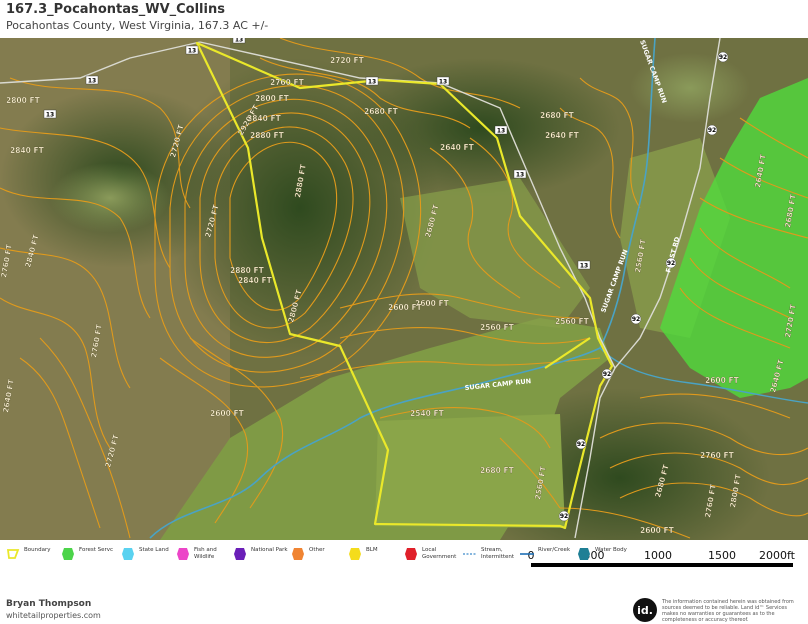  I want to click on legend-label: Other, so click(317, 550).